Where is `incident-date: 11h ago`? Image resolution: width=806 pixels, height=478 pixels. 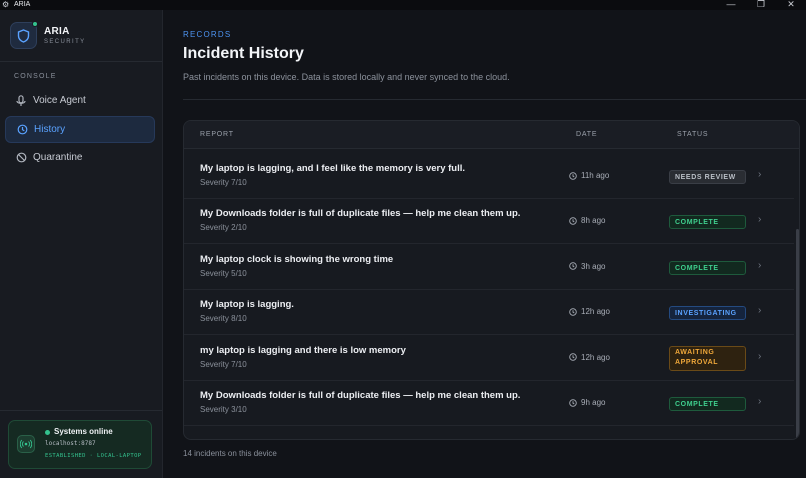
incident-date: 11h ago is located at coordinates (589, 175).